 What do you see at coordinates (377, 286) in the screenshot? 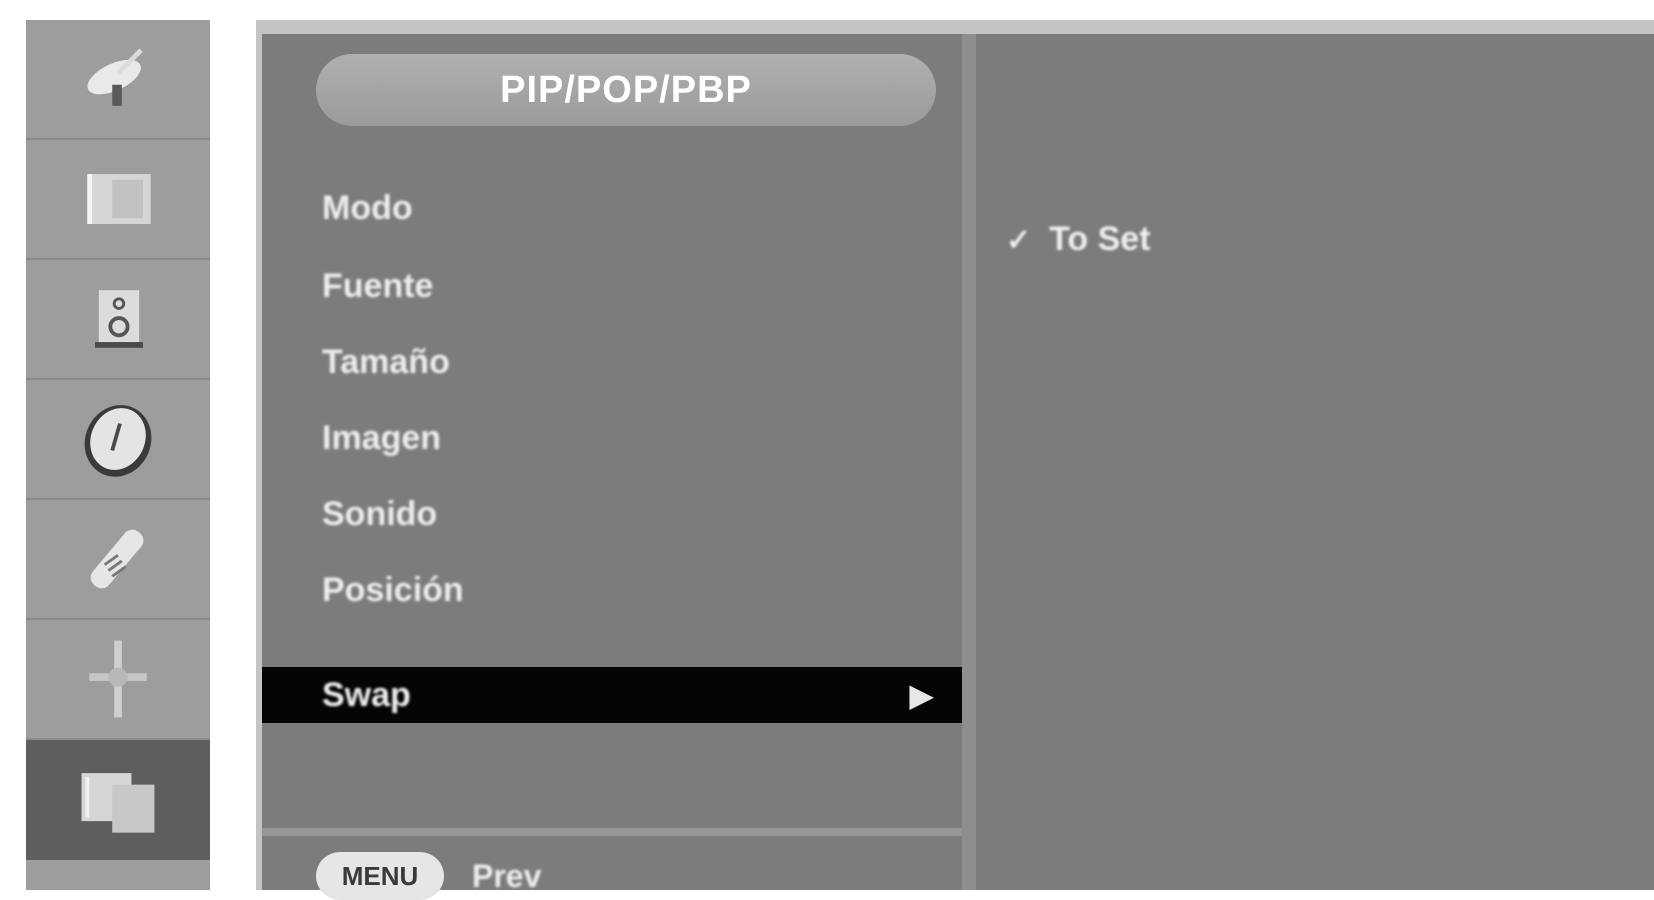
I see `menu-item-source: Fuente` at bounding box center [377, 286].